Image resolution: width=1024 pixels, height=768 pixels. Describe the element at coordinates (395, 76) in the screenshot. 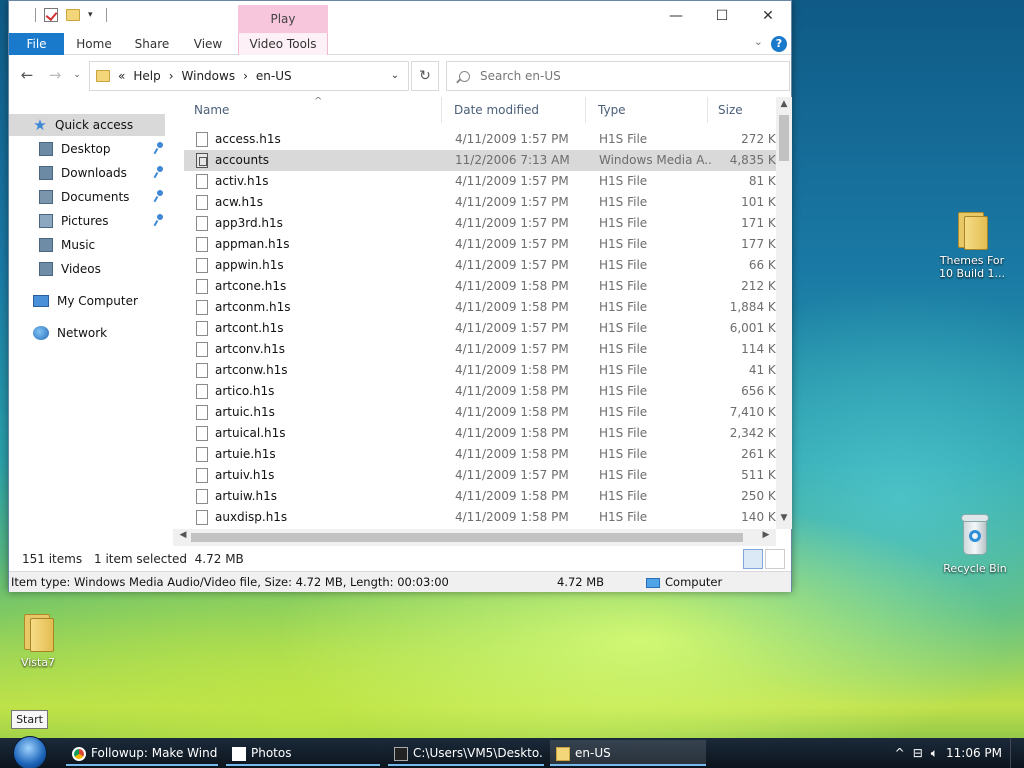

I see `address-dropdown-chevron-icon: ⌄` at that location.